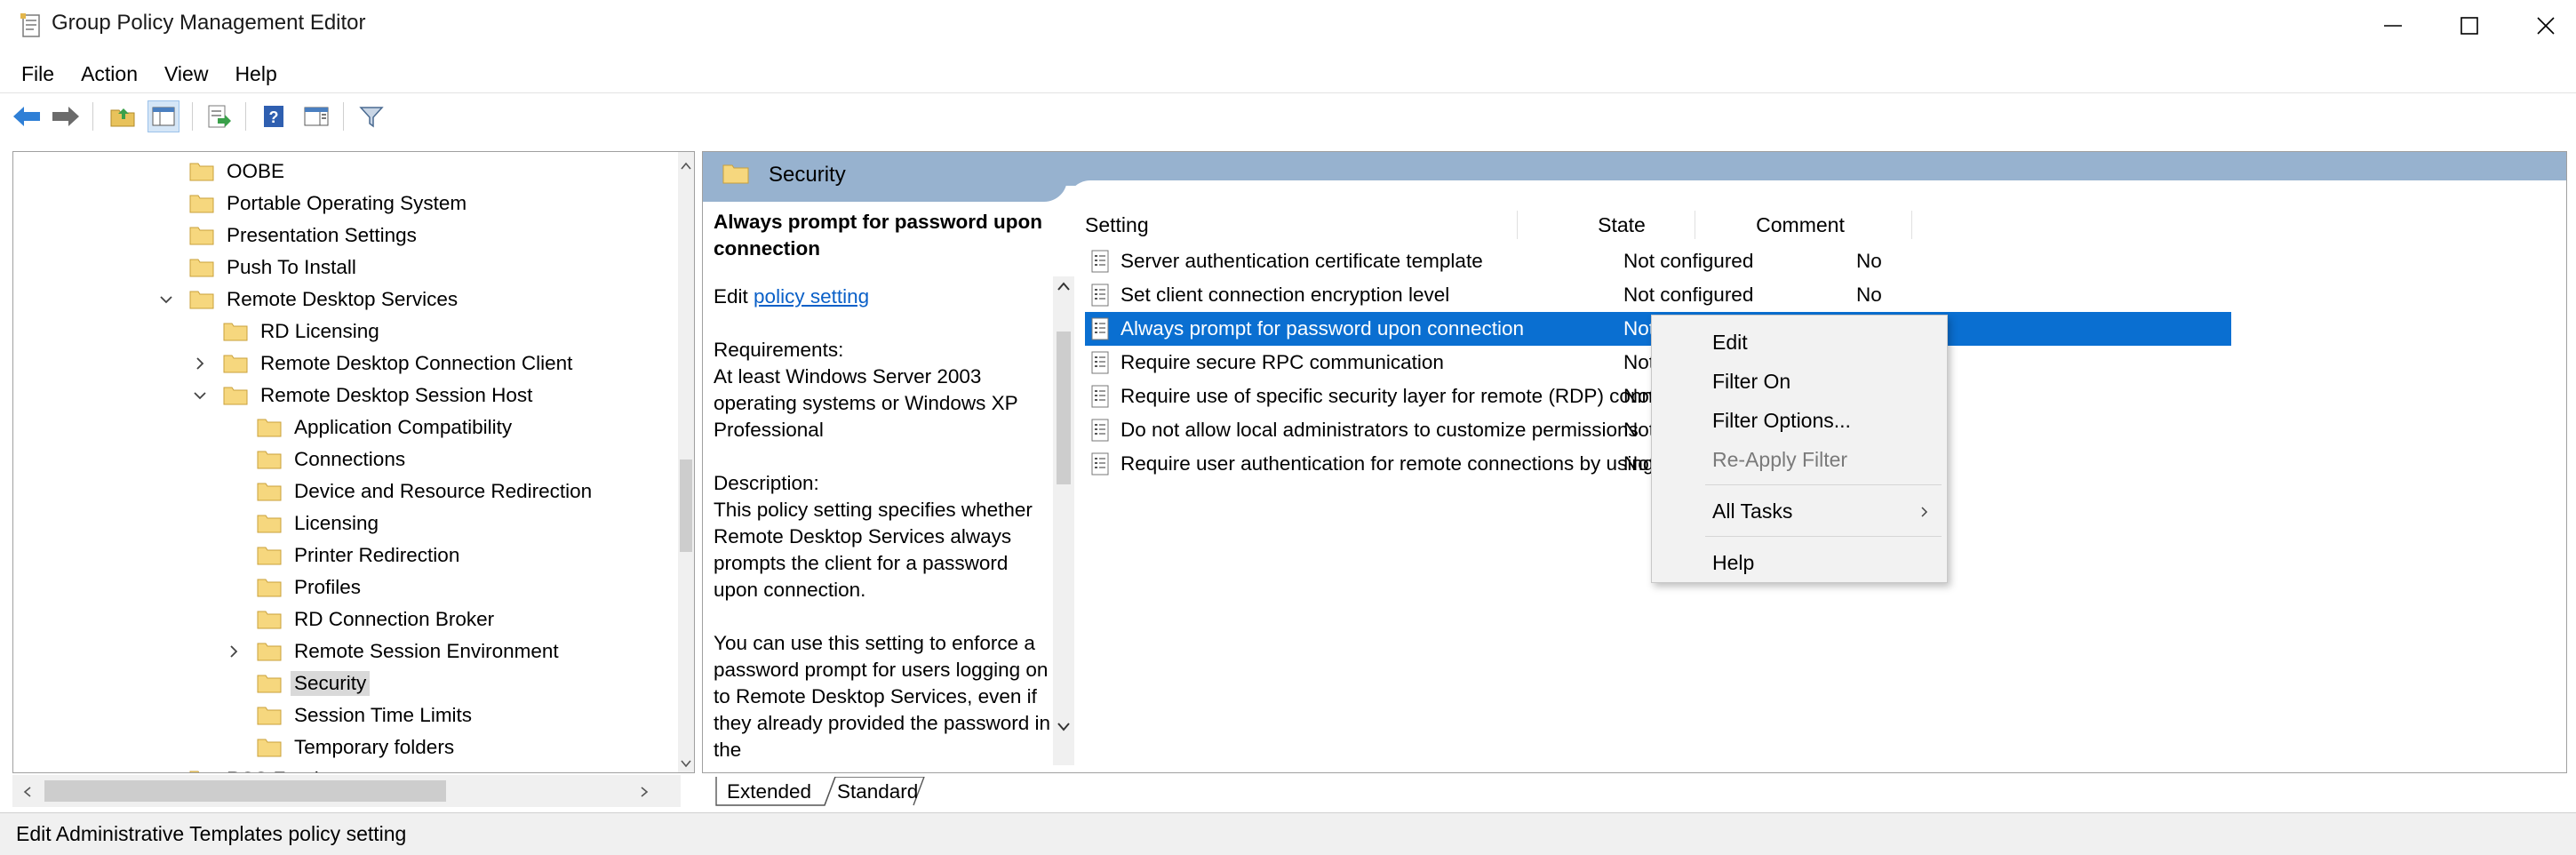  I want to click on scroll-right-arrow-icon, so click(644, 794).